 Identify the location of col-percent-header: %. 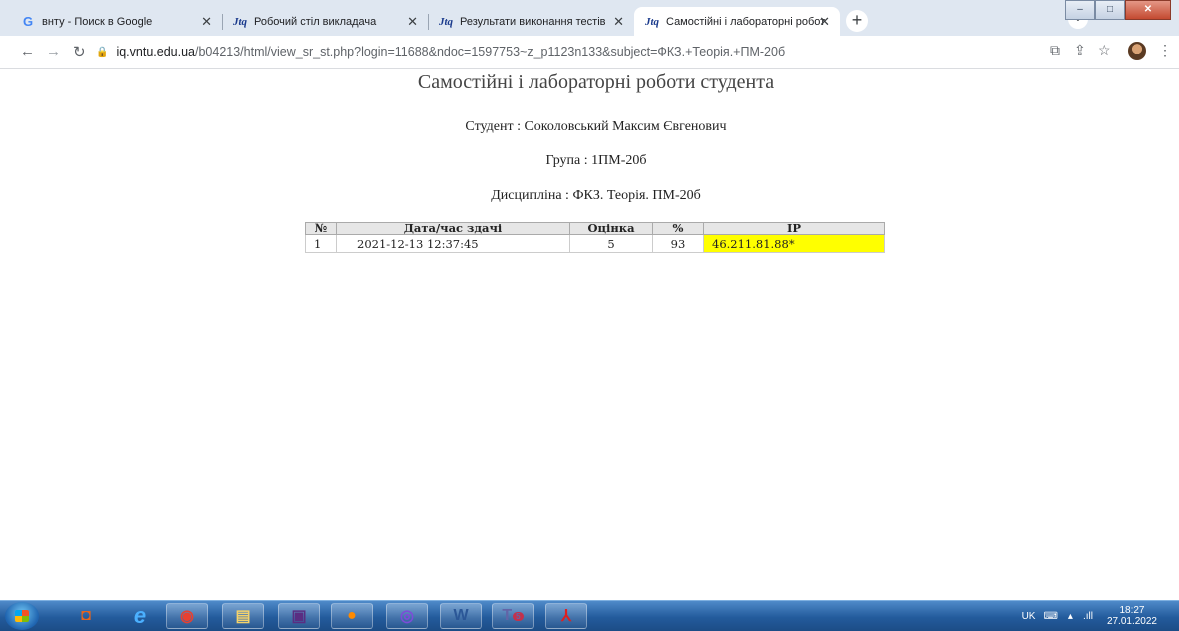
(678, 228).